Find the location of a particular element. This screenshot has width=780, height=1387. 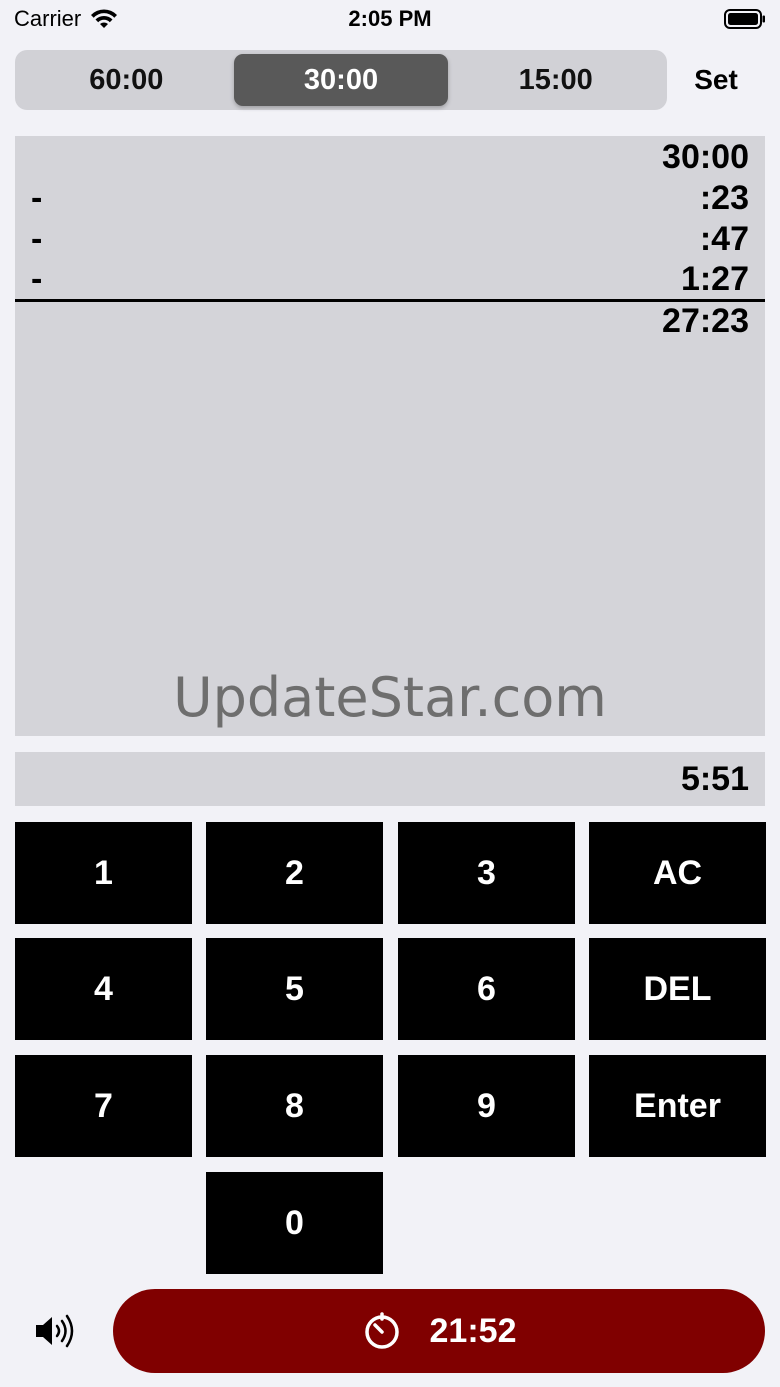

battery-icon is located at coordinates (744, 19).